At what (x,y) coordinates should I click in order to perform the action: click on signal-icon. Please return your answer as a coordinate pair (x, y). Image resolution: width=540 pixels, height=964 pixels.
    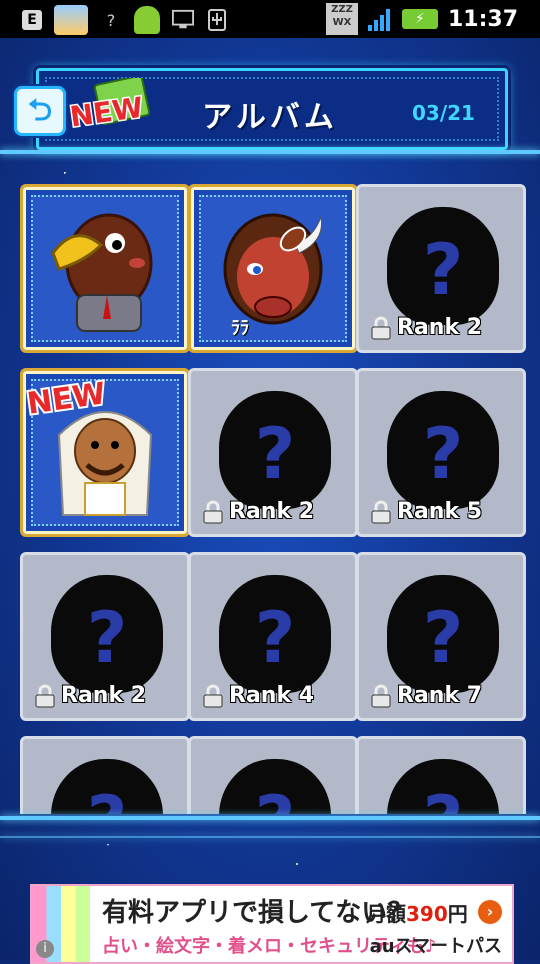
    Looking at the image, I should click on (379, 19).